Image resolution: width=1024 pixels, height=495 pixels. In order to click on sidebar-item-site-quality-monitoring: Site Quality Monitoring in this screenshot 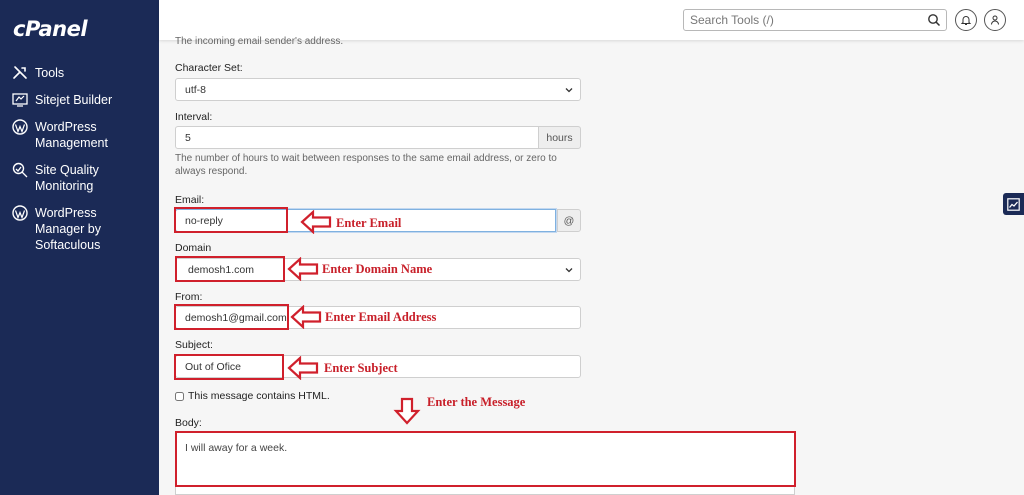, I will do `click(55, 178)`.